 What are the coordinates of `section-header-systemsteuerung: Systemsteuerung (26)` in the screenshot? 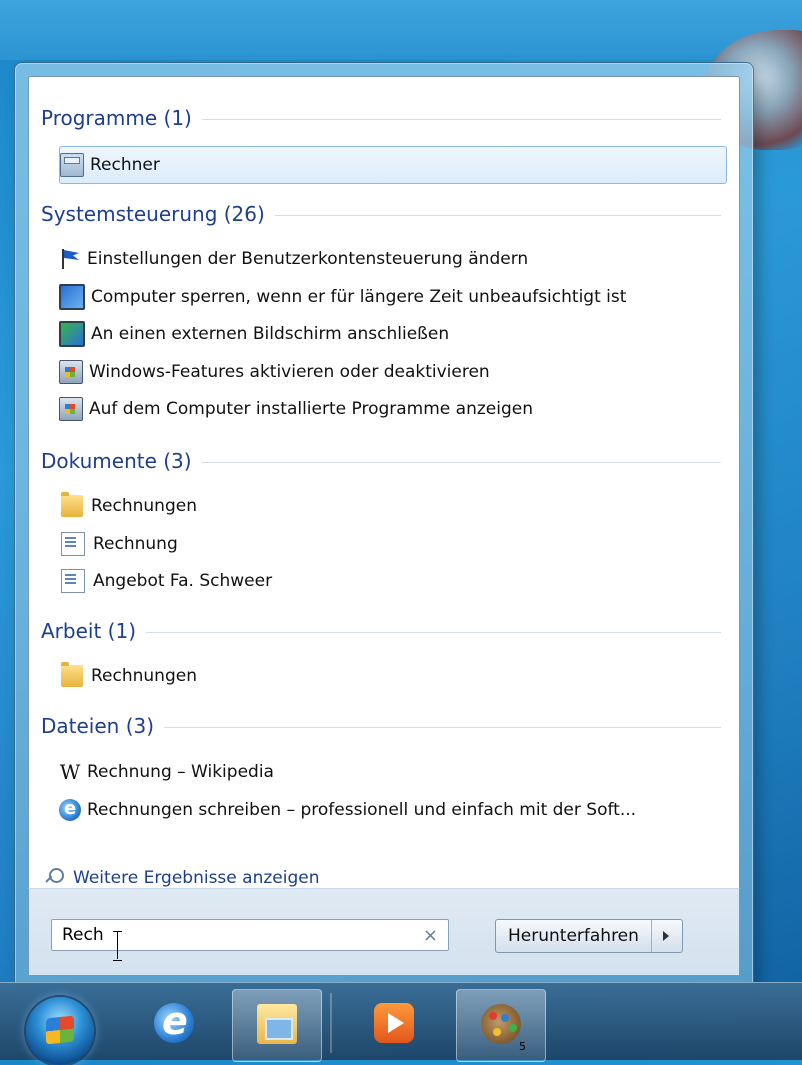 It's located at (381, 214).